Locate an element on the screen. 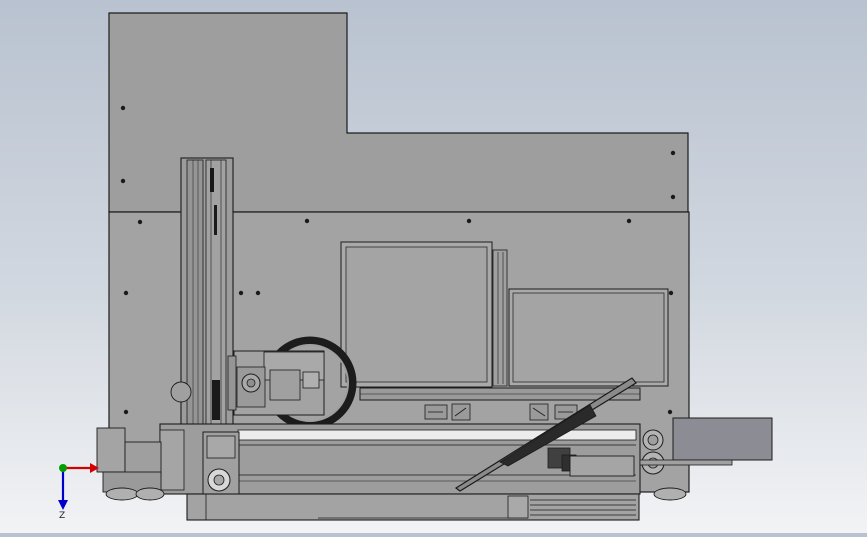 This screenshot has height=537, width=867. z-axis-label: Z is located at coordinates (62, 516).